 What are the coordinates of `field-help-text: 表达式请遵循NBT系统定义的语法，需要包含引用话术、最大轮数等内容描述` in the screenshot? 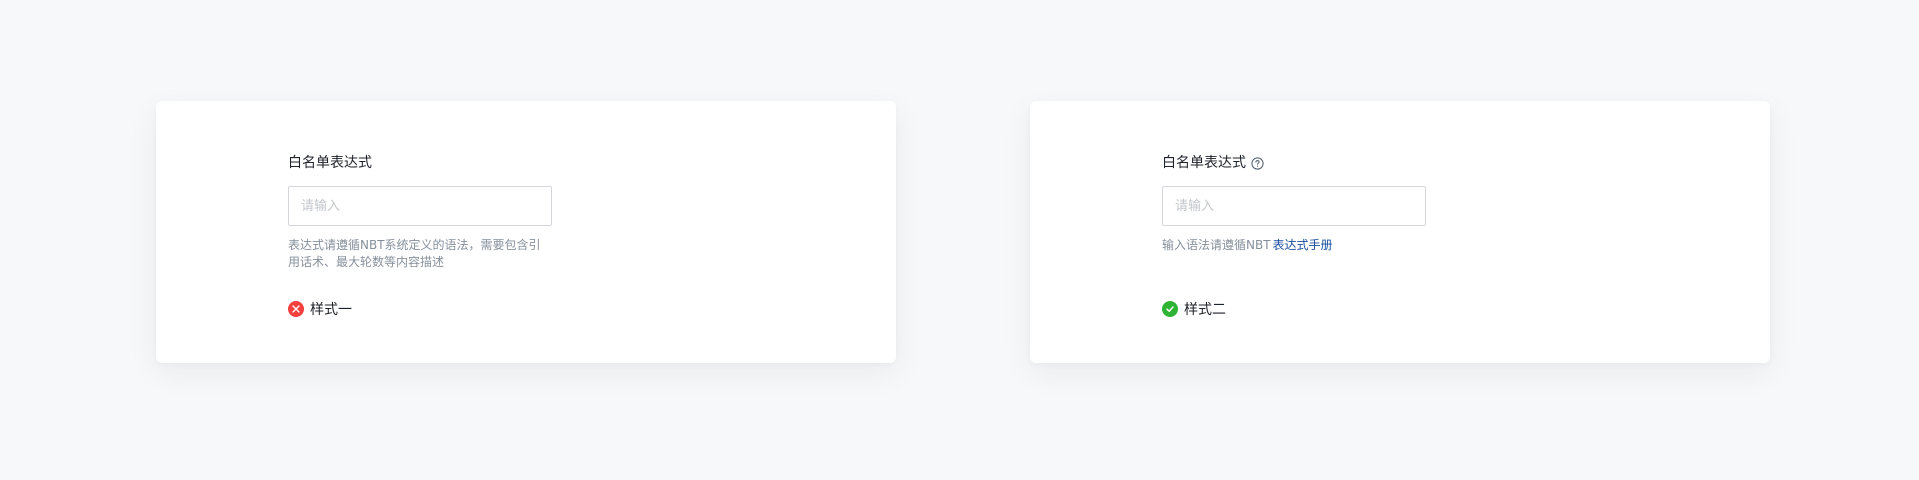 It's located at (418, 254).